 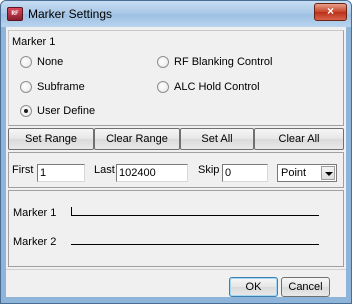 I want to click on marker1-label: Marker 1, so click(x=35, y=213).